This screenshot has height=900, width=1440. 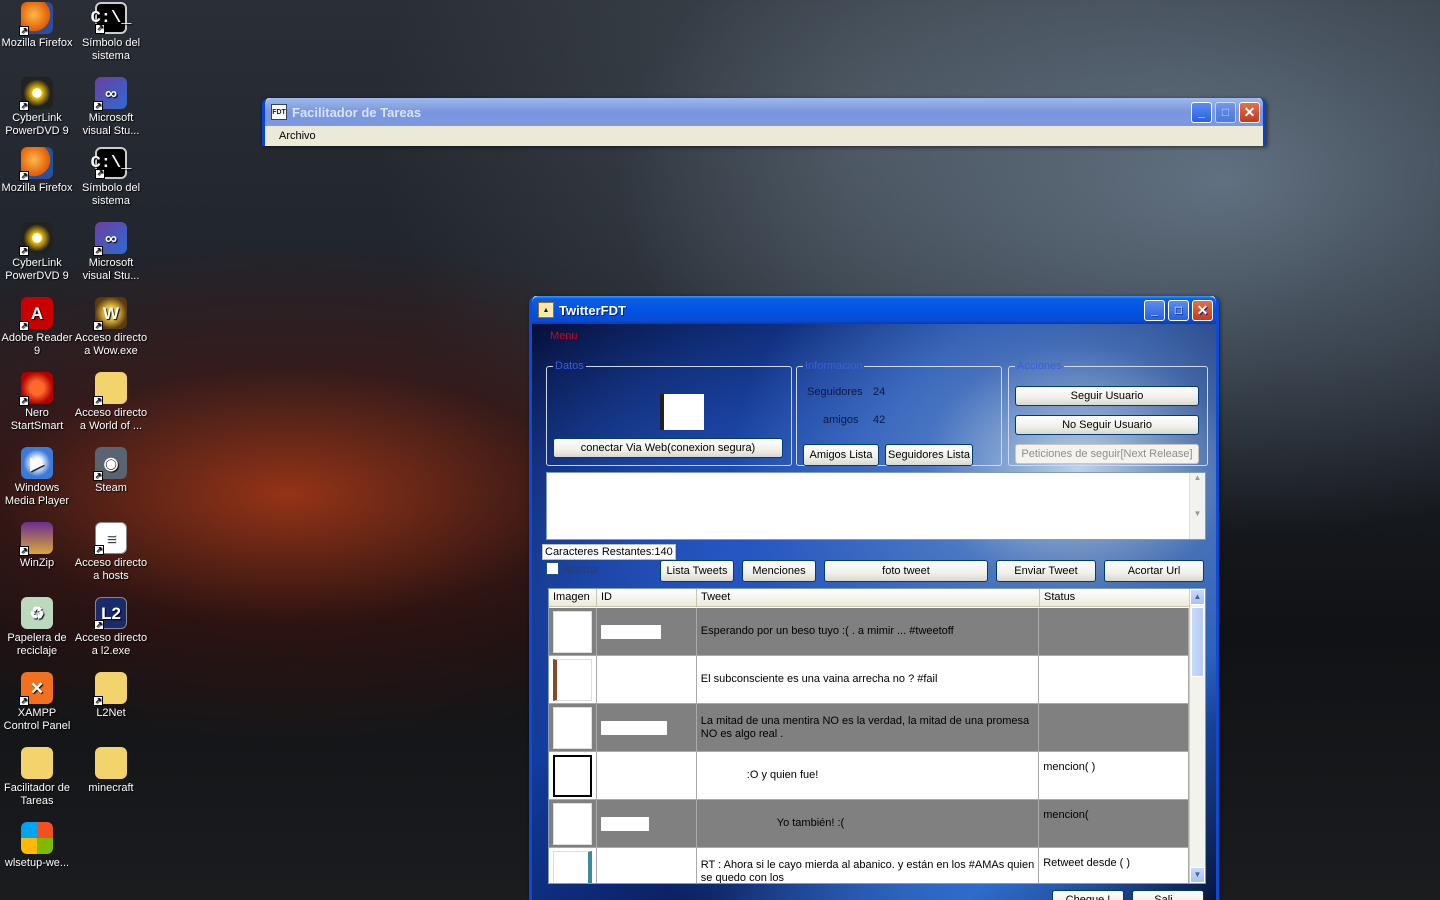 I want to click on steam-icon: ◉ ↗, so click(x=110, y=464).